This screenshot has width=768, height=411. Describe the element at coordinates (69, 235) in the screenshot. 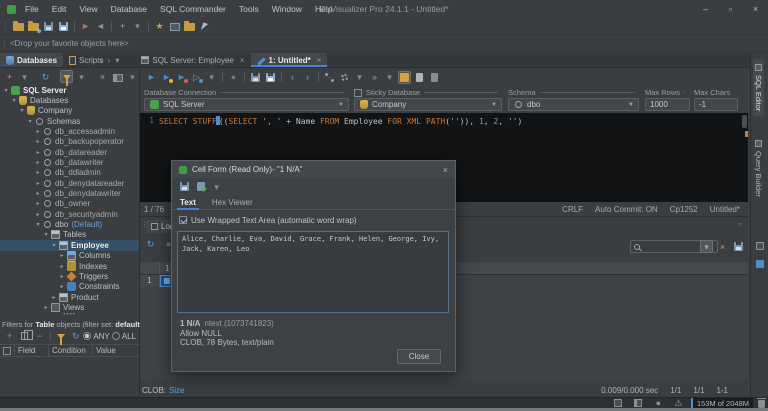

I see `tree-node-tables: ▾ Tables` at that location.